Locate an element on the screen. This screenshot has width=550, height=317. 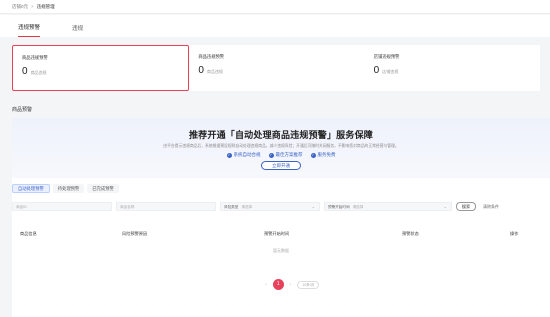
start-time-placeholder: 请选择 is located at coordinates (358, 207).